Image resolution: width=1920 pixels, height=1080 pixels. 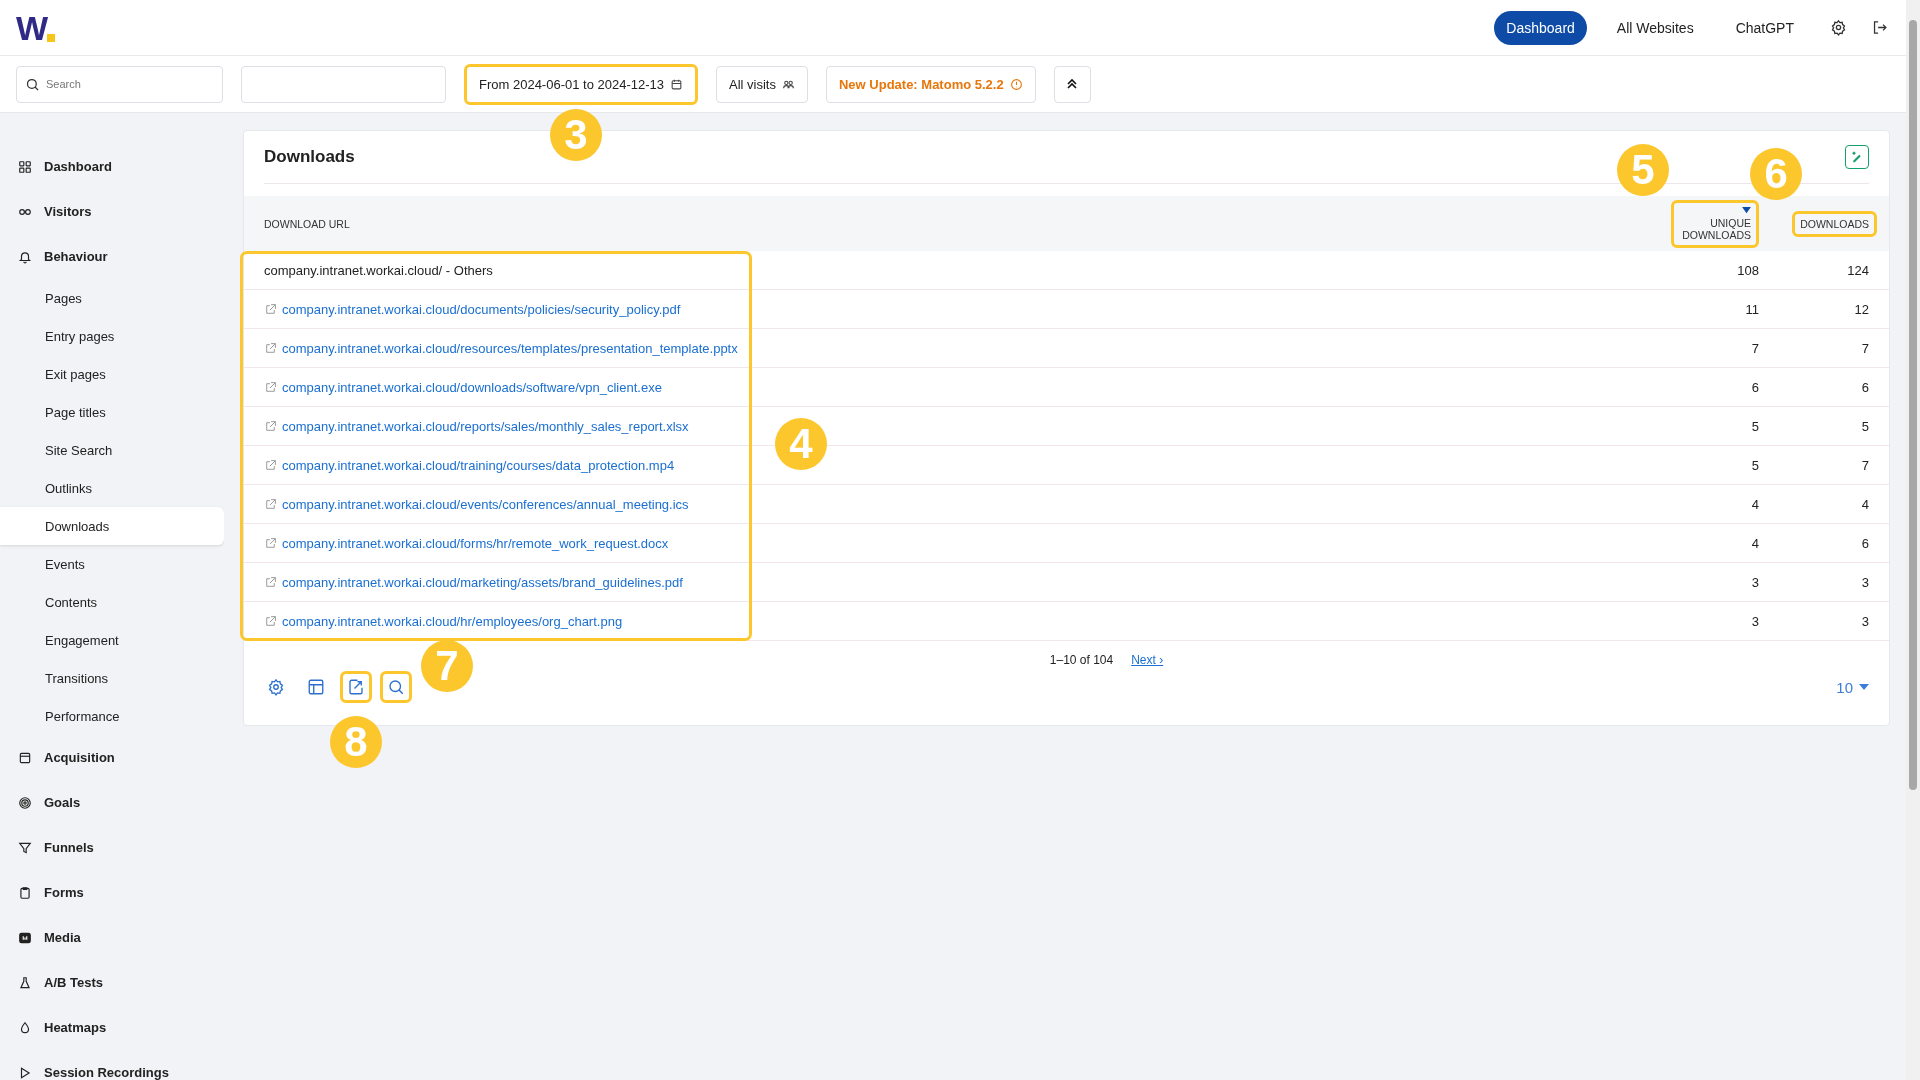 I want to click on sidebar-subitem: Outlinks, so click(x=112, y=488).